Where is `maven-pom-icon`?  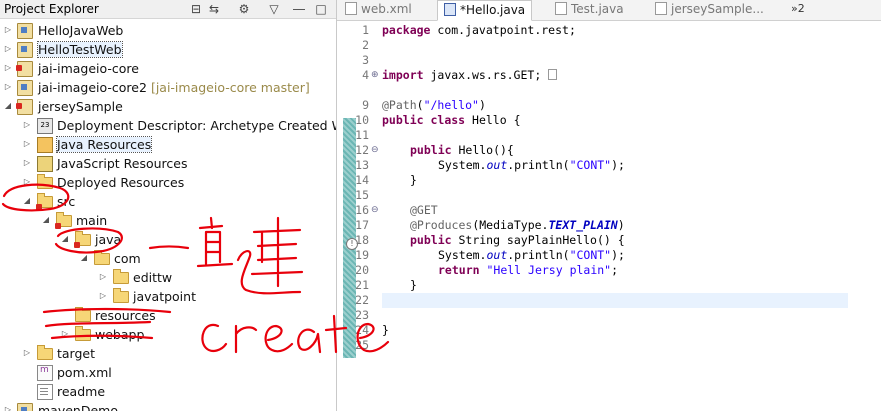 maven-pom-icon is located at coordinates (661, 8).